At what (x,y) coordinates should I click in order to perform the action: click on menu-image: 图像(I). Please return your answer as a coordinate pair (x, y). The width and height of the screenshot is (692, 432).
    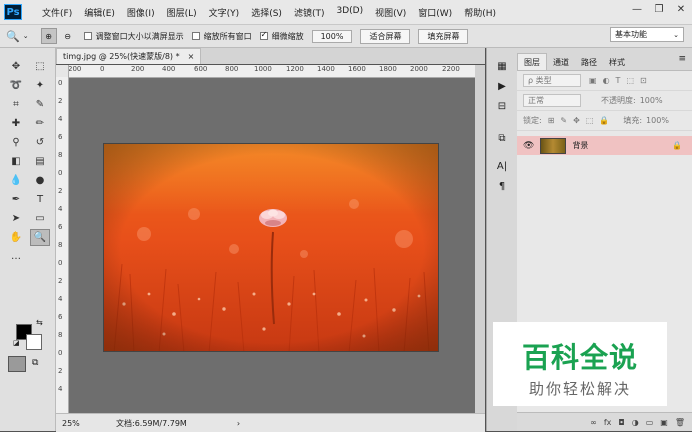
    Looking at the image, I should click on (141, 12).